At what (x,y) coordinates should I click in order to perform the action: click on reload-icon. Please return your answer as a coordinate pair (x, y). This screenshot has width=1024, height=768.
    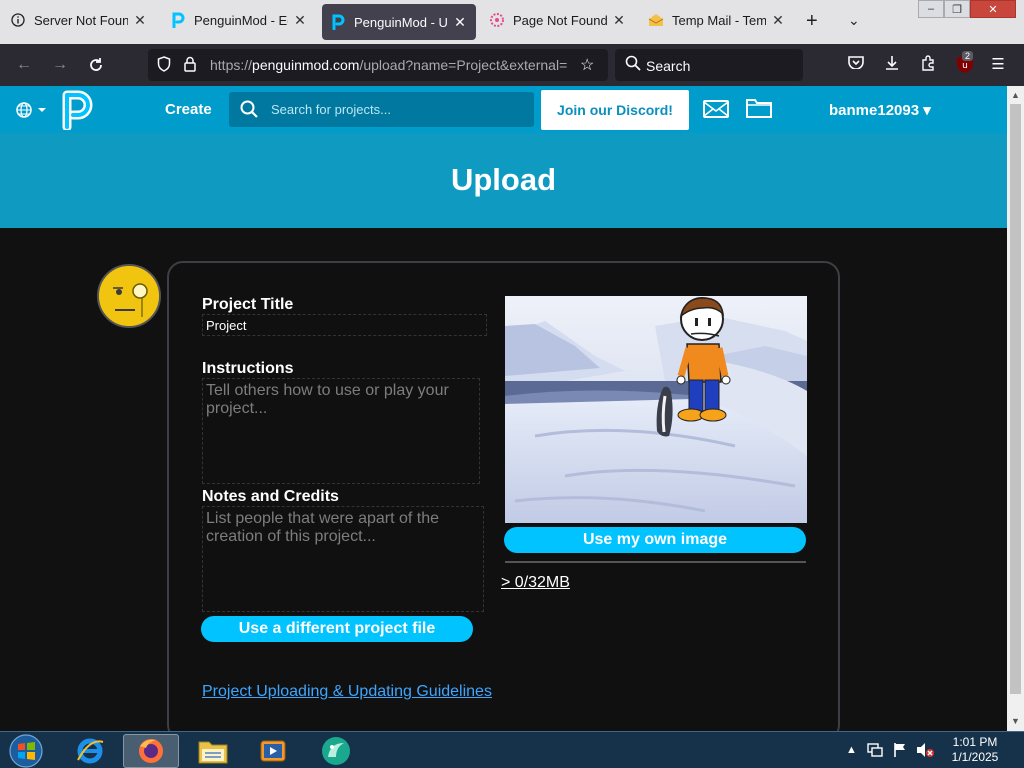
    Looking at the image, I should click on (96, 65).